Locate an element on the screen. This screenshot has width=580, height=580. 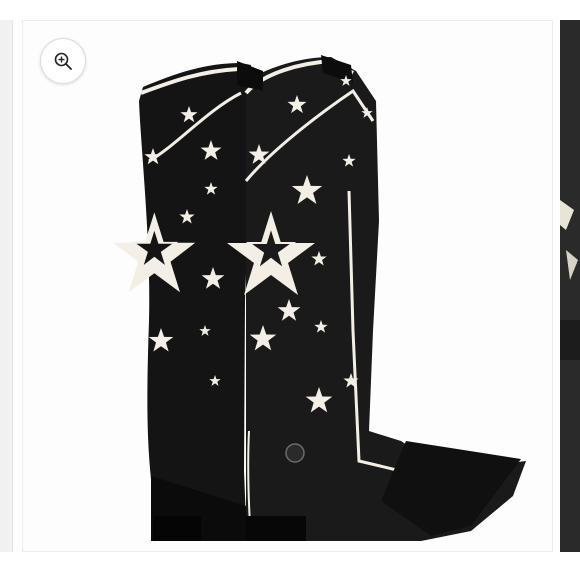
zoom-button is located at coordinates (63, 61).